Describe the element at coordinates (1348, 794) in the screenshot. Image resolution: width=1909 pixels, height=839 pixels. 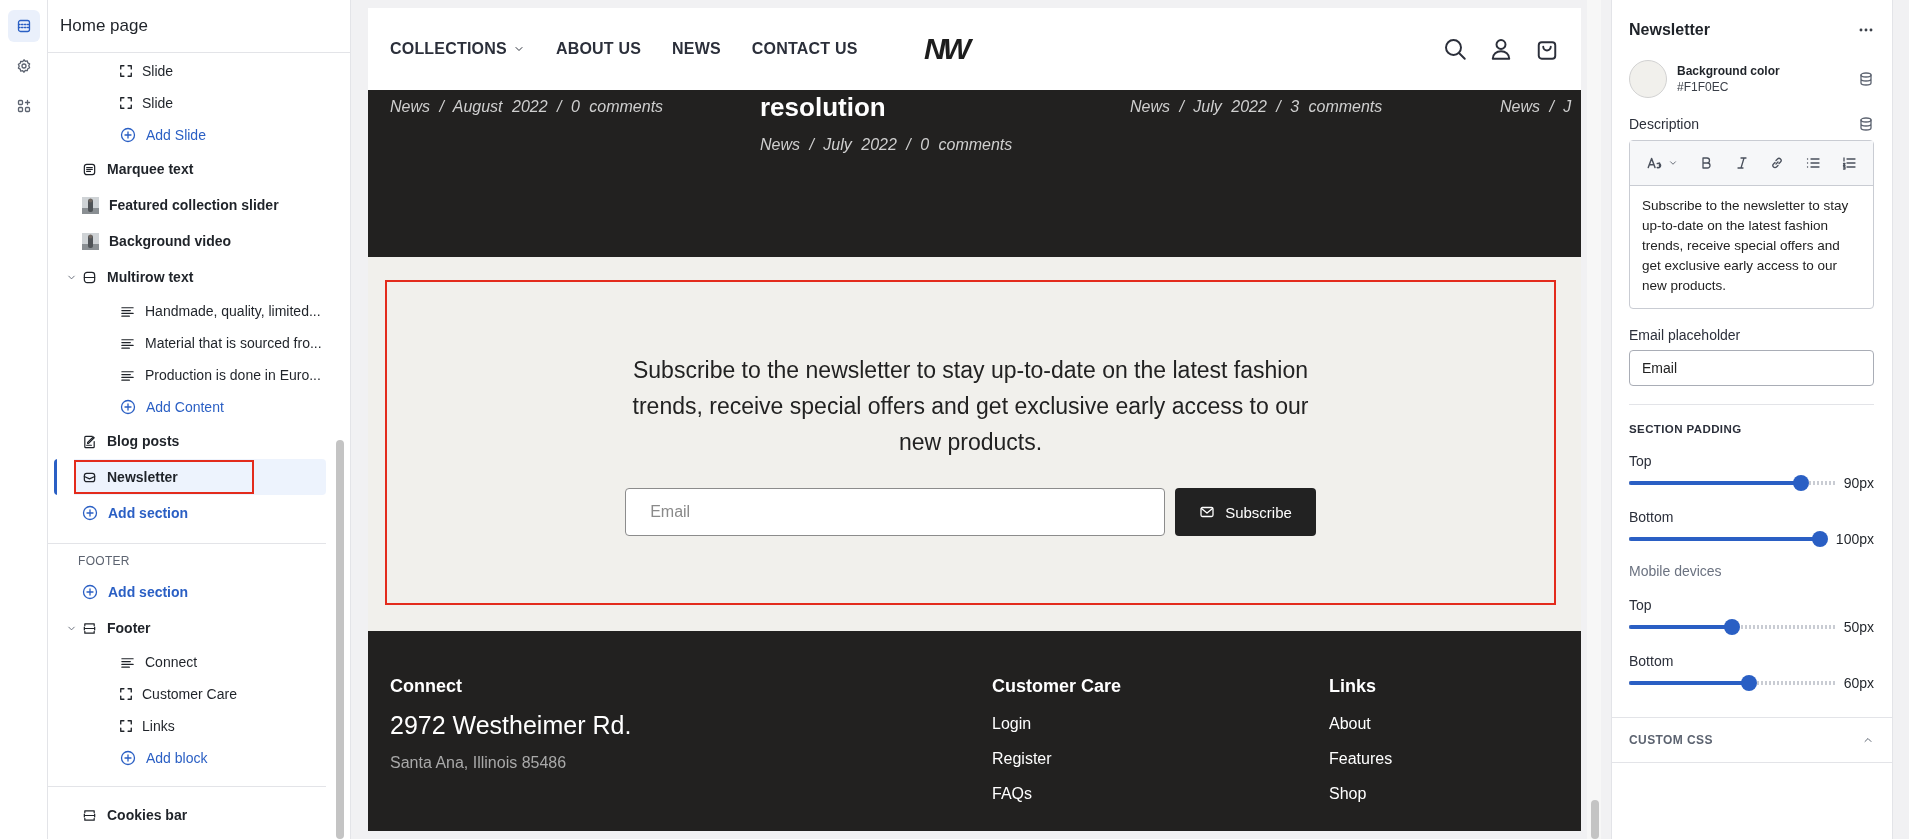
I see `footer-link: Shop` at that location.